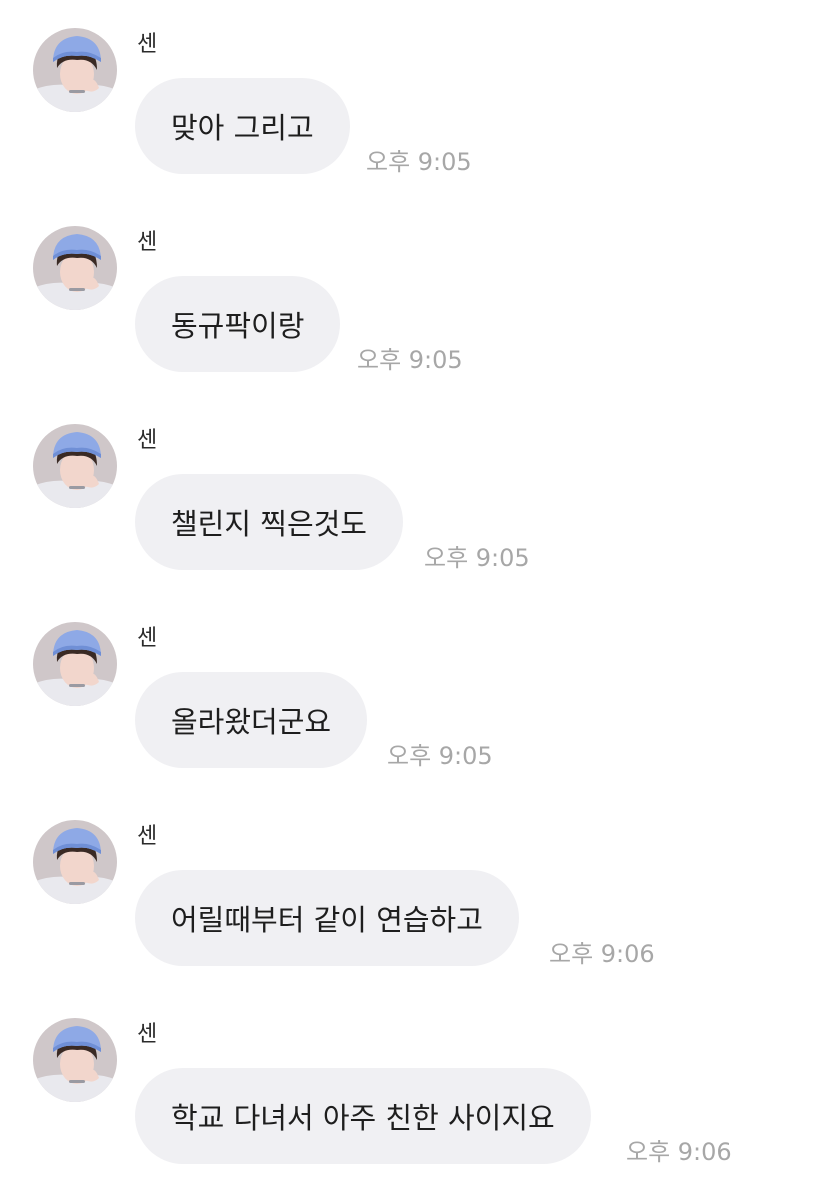 The height and width of the screenshot is (1200, 827). Describe the element at coordinates (413, 682) in the screenshot. I see `chat-message: 센 올라왔더군요 오후 9:05` at that location.